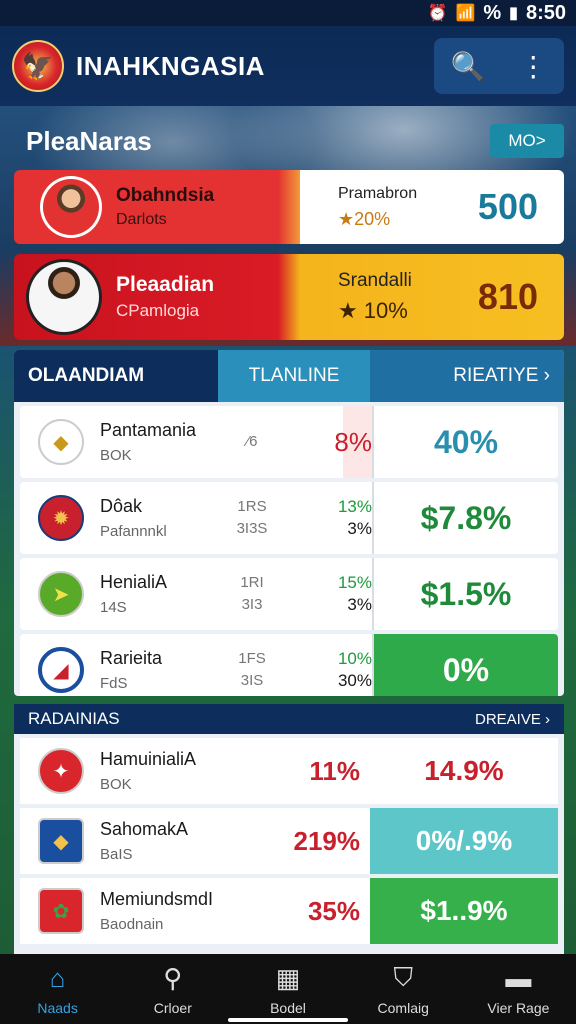  What do you see at coordinates (252, 658) in the screenshot?
I see `row-mid: 1FS` at bounding box center [252, 658].